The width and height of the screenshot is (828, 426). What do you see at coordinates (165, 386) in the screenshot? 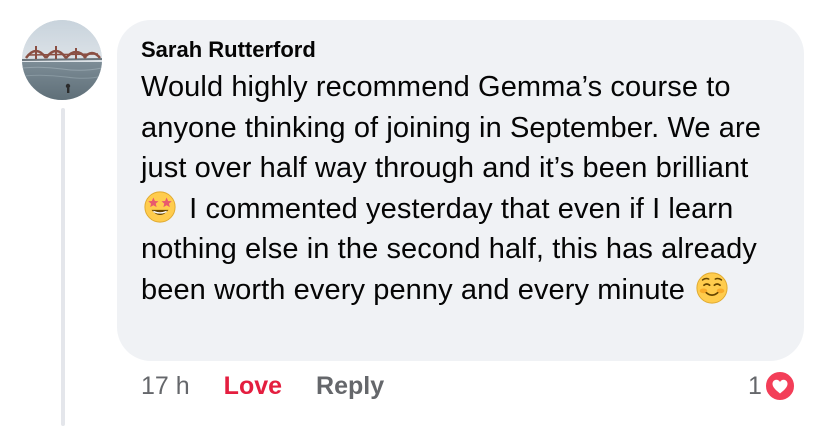
I see `timestamp: 17 h` at bounding box center [165, 386].